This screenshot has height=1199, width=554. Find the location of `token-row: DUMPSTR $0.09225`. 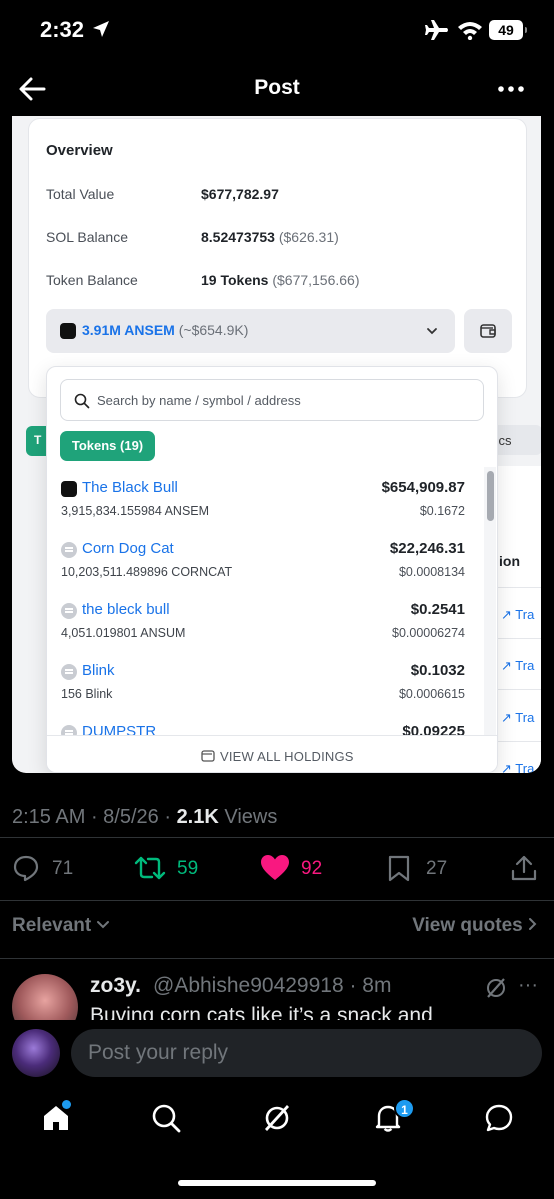

token-row: DUMPSTR $0.09225 is located at coordinates (262, 723).